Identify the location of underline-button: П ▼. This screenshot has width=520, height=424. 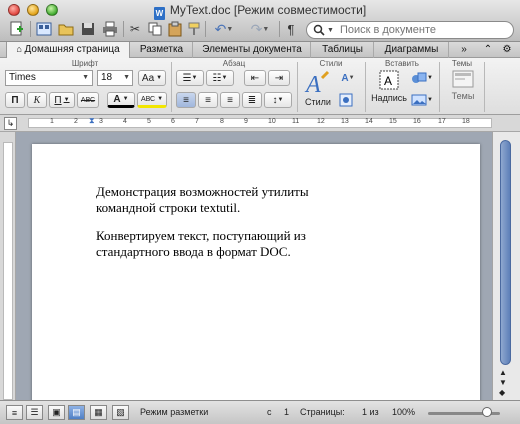
(62, 100).